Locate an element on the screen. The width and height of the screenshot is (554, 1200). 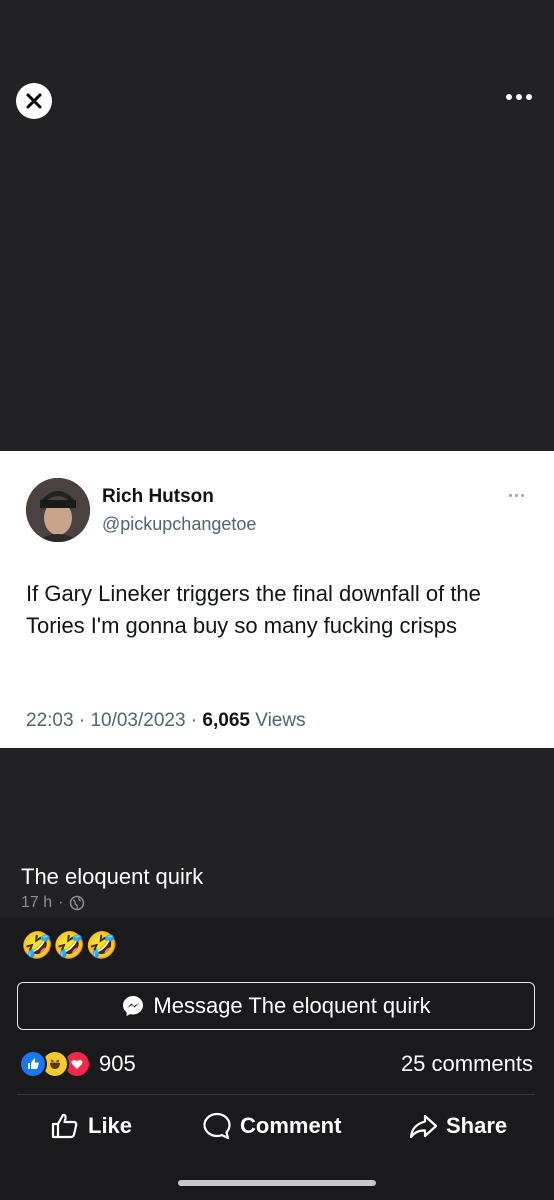
close-button is located at coordinates (34, 101).